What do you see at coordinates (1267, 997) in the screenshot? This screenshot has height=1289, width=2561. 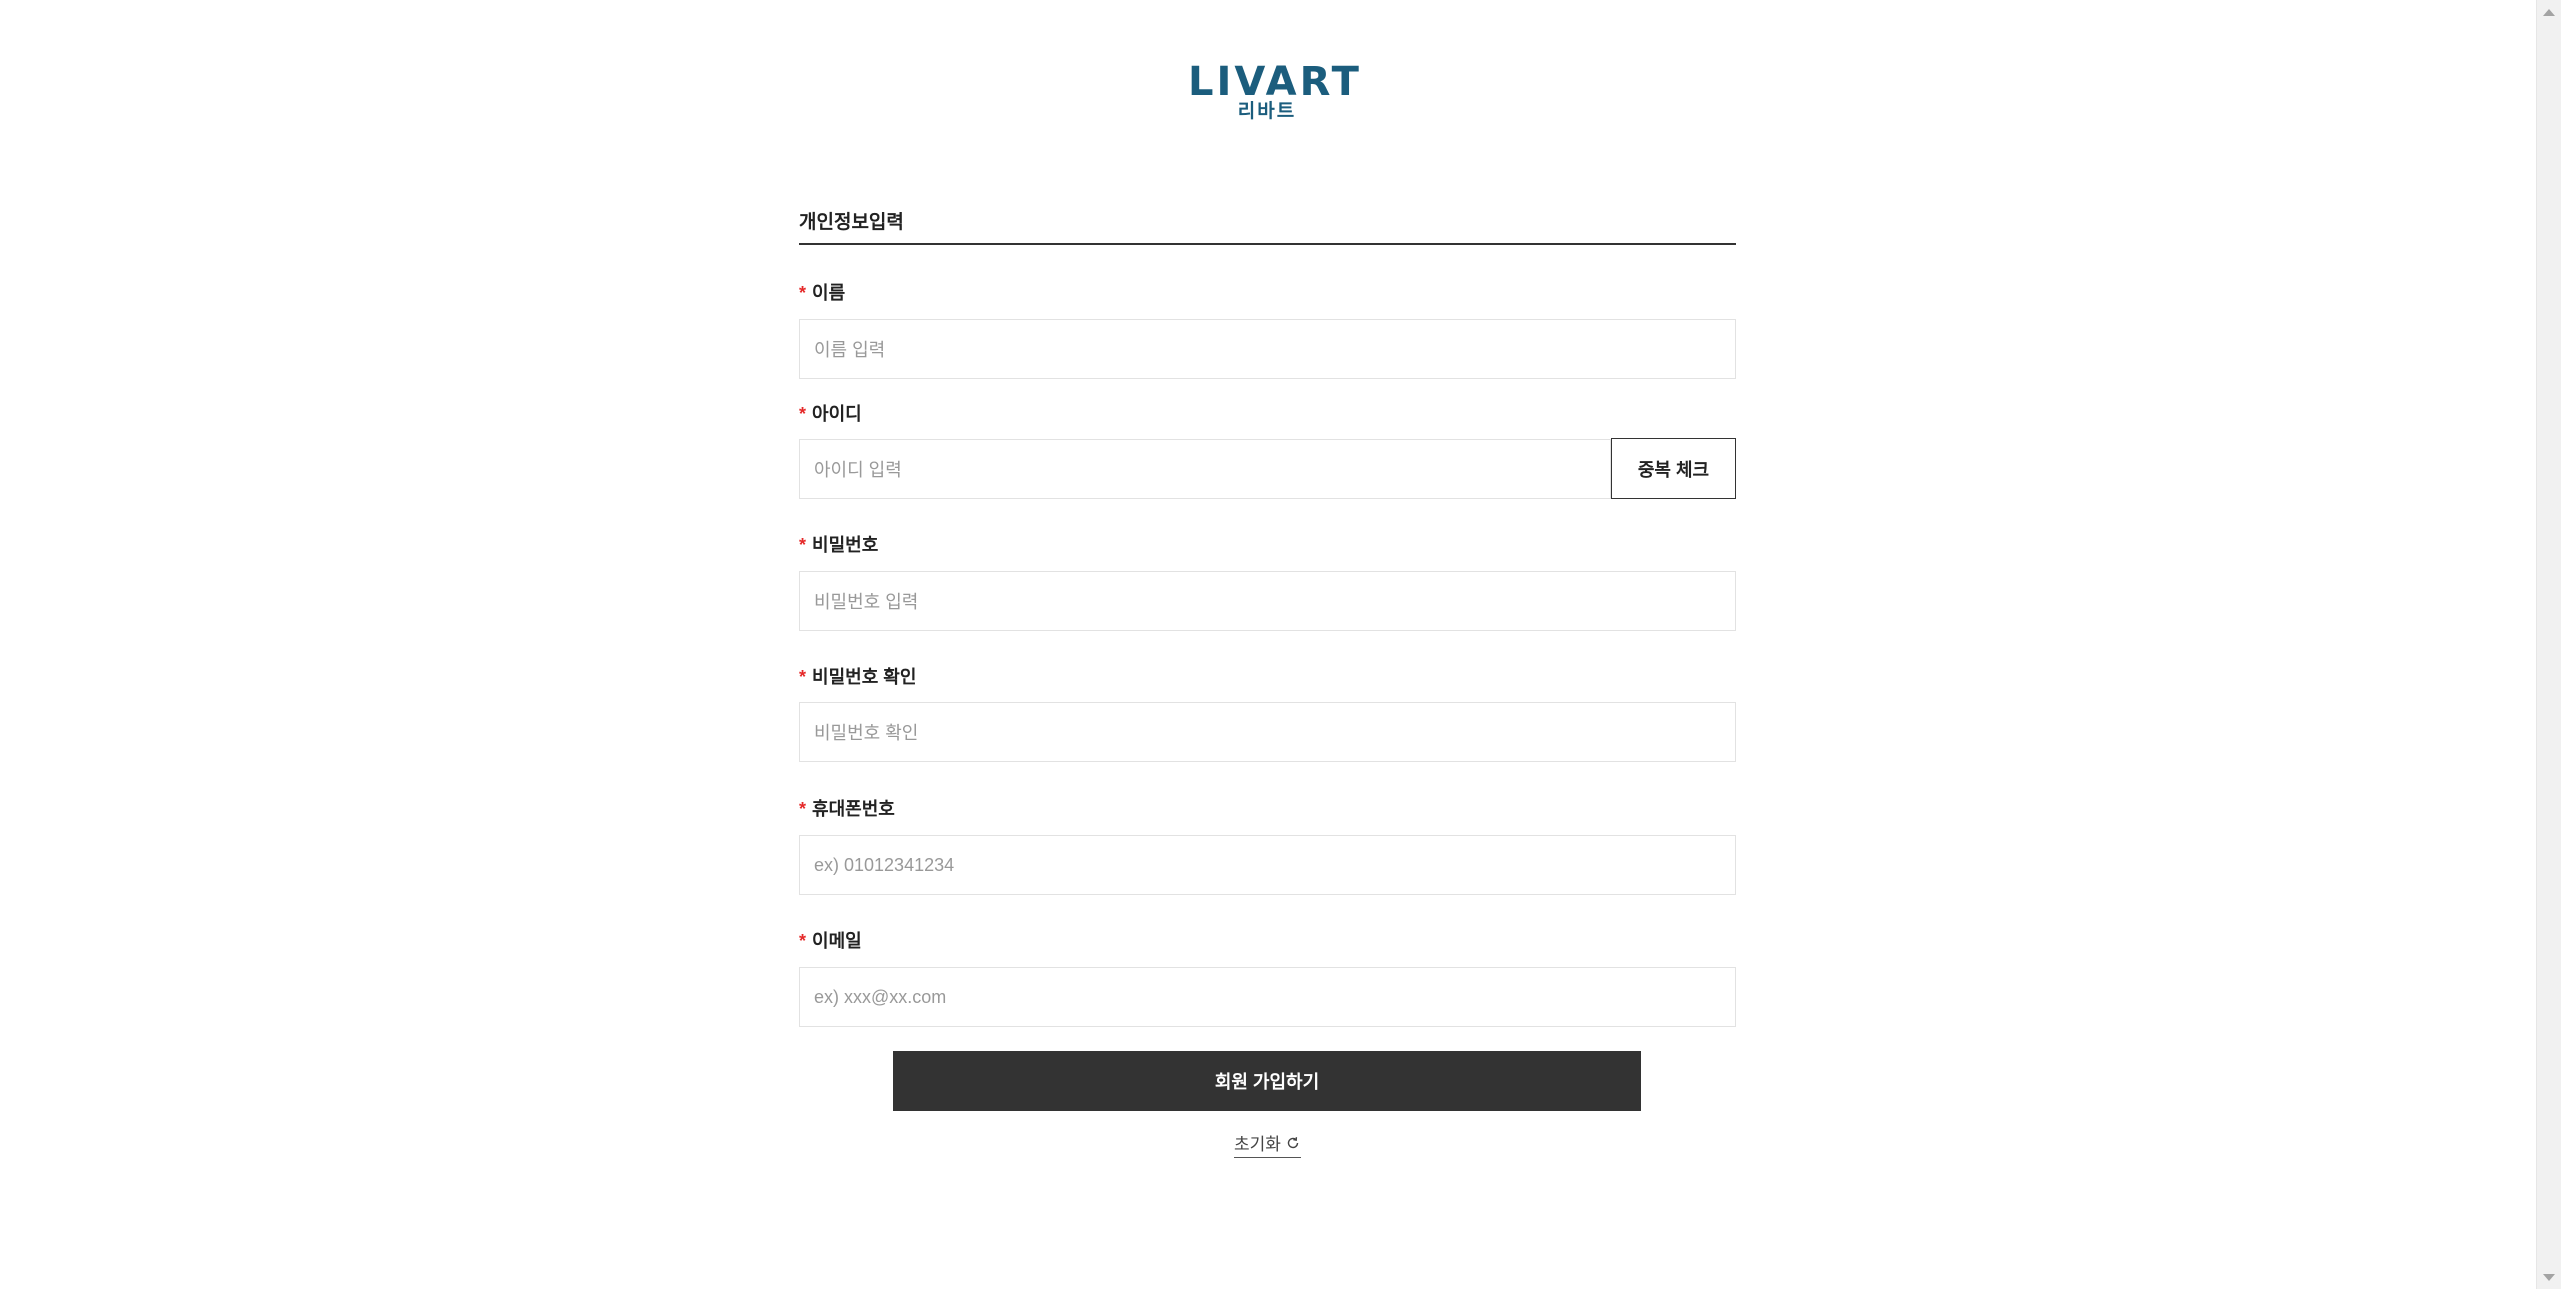 I see `email-input: ex) xxx@xx.com` at bounding box center [1267, 997].